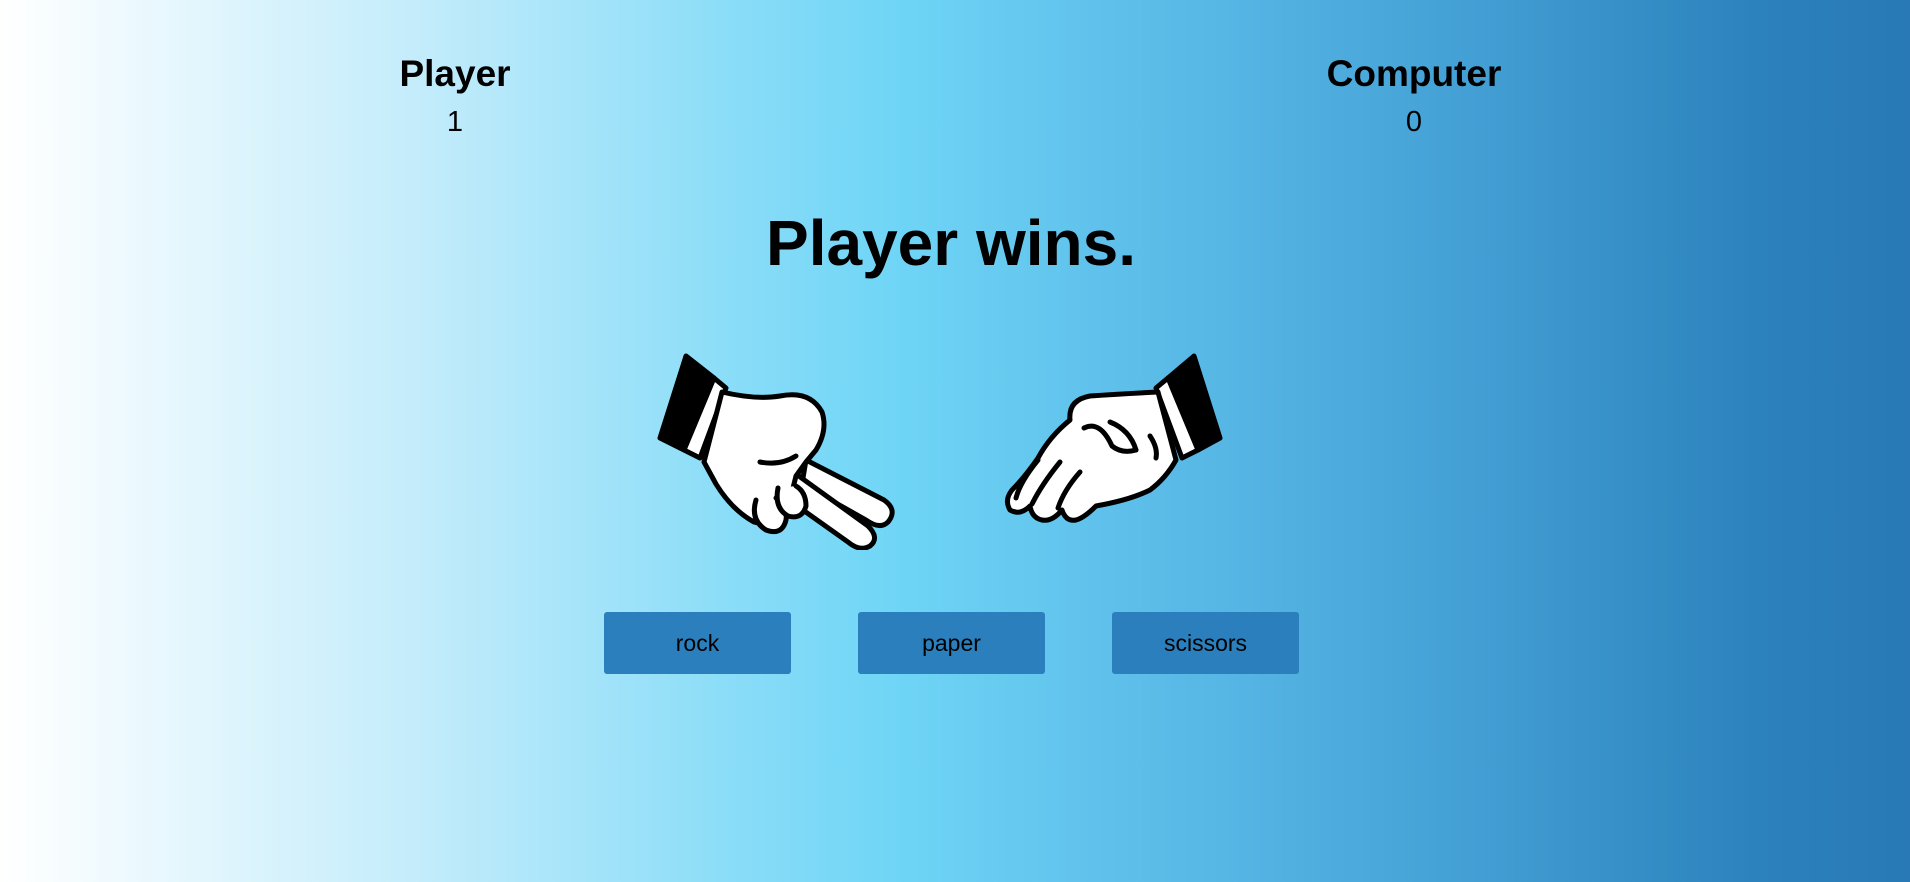 The image size is (1910, 882). What do you see at coordinates (1414, 73) in the screenshot?
I see `computer-label: Computer` at bounding box center [1414, 73].